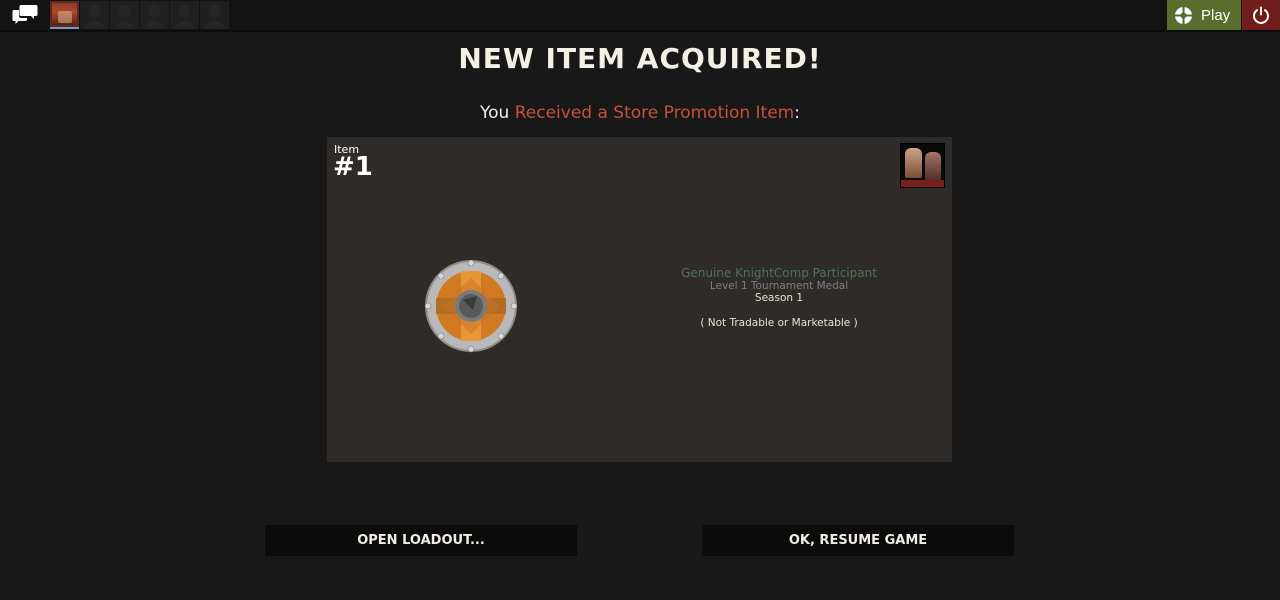 Image resolution: width=1280 pixels, height=600 pixels. Describe the element at coordinates (858, 540) in the screenshot. I see `resume-game-button: OK, RESUME GAME` at that location.